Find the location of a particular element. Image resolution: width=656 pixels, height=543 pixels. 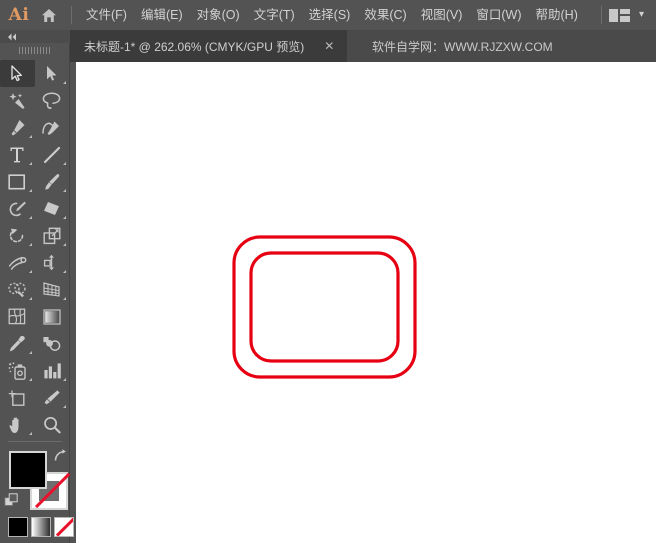

symbol-sprayer-tool is located at coordinates (17, 370).